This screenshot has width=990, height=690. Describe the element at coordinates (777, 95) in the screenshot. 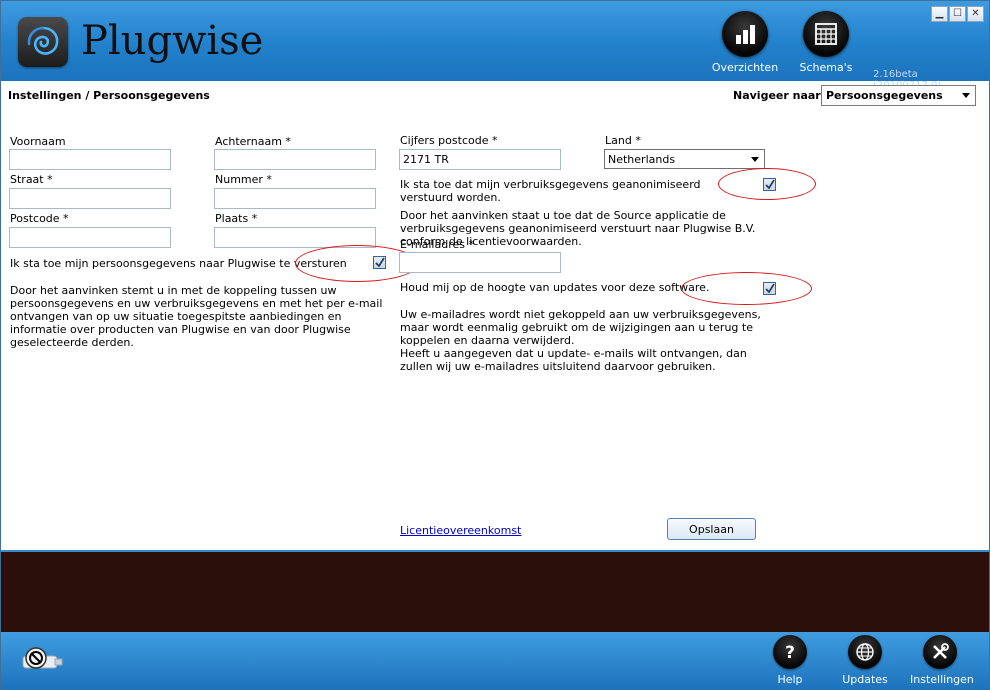

I see `navigate-label: Navigeer naar` at that location.